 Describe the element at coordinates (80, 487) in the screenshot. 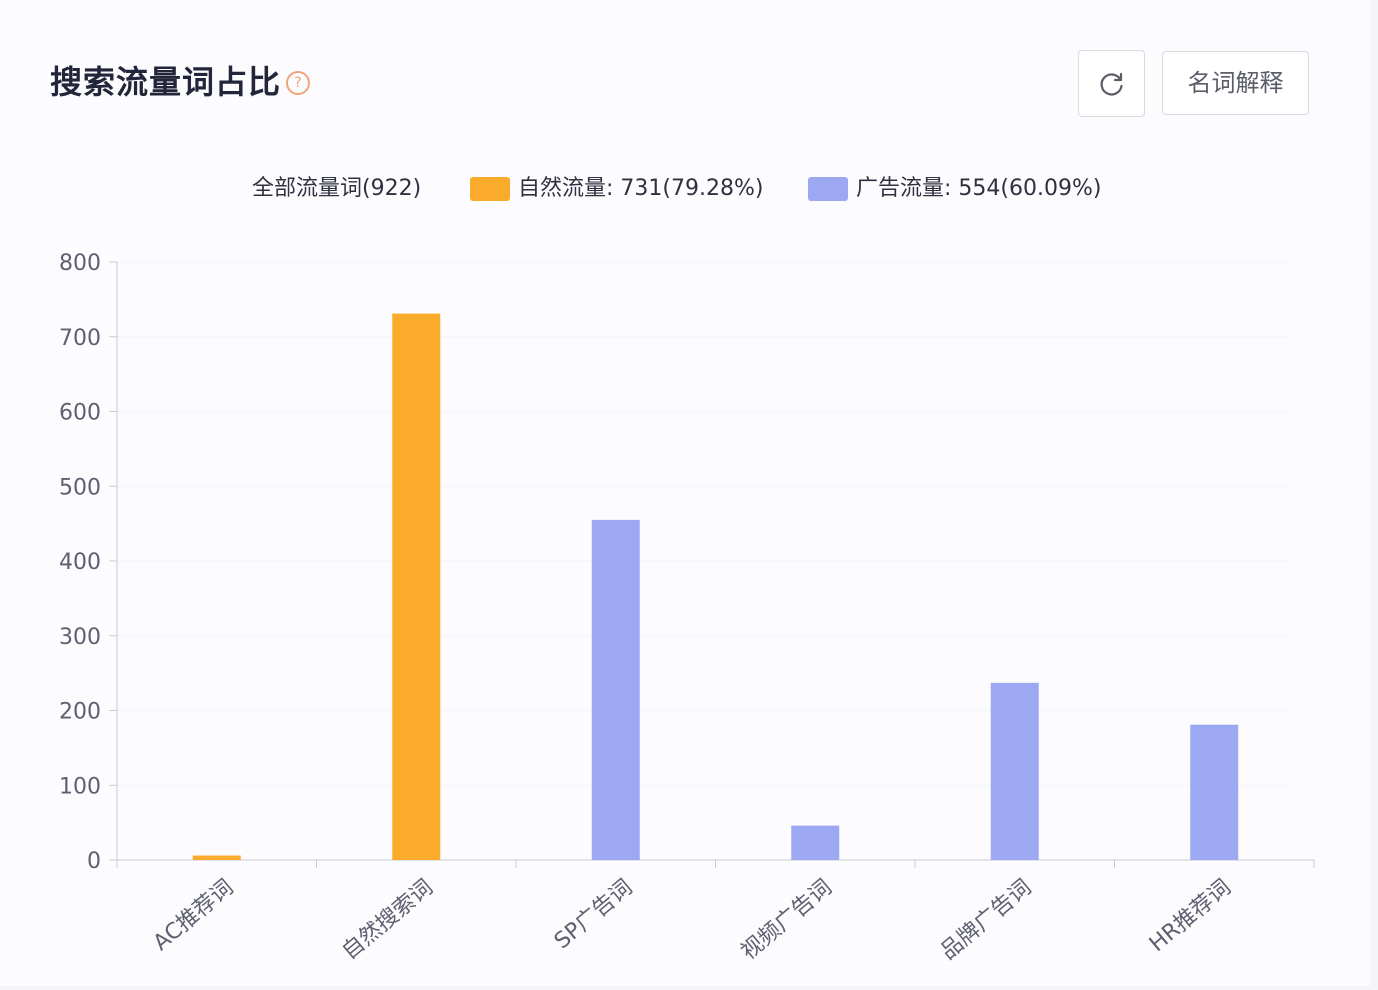

I see `y-tick-label: 500` at that location.